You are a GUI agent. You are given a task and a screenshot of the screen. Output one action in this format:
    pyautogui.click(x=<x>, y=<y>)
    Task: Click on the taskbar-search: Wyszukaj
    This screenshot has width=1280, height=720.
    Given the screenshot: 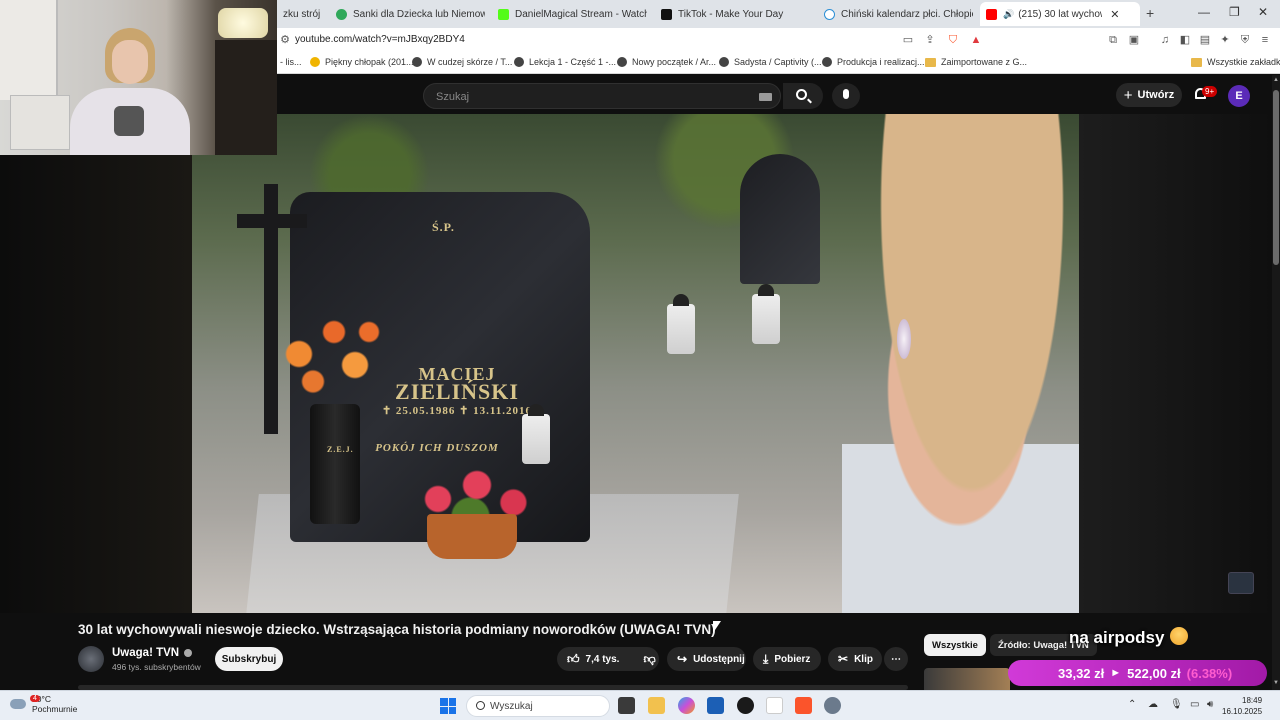 What is the action you would take?
    pyautogui.click(x=538, y=706)
    